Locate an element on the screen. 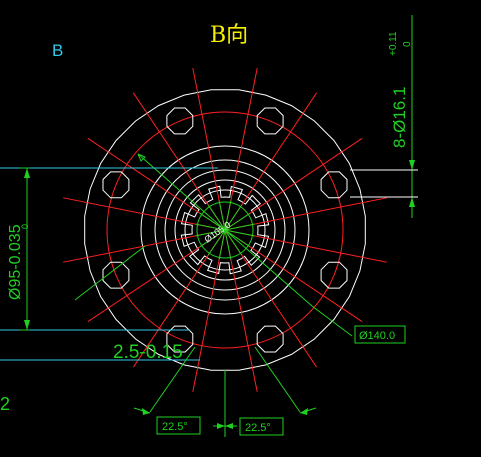 This screenshot has height=457, width=481. angle-left-label: 22.5° is located at coordinates (175, 427).